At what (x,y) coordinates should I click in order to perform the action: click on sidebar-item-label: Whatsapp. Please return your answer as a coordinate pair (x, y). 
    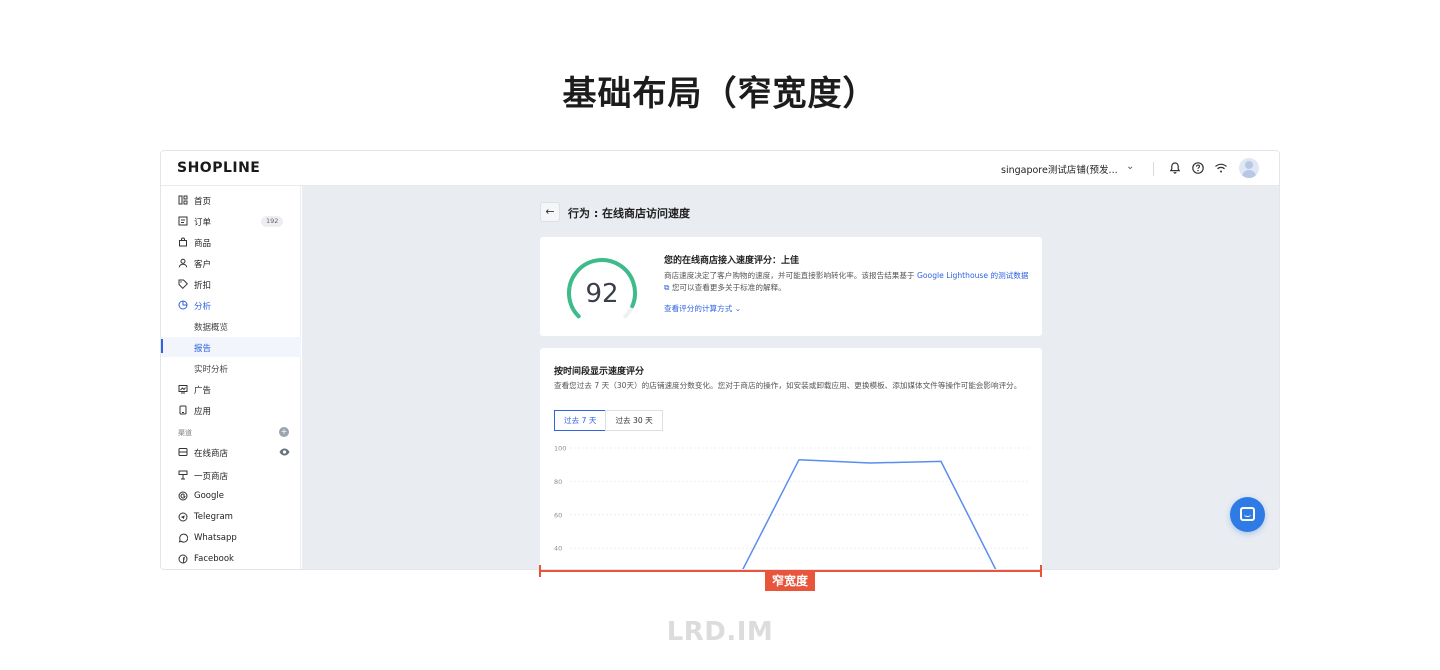
    Looking at the image, I should click on (215, 538).